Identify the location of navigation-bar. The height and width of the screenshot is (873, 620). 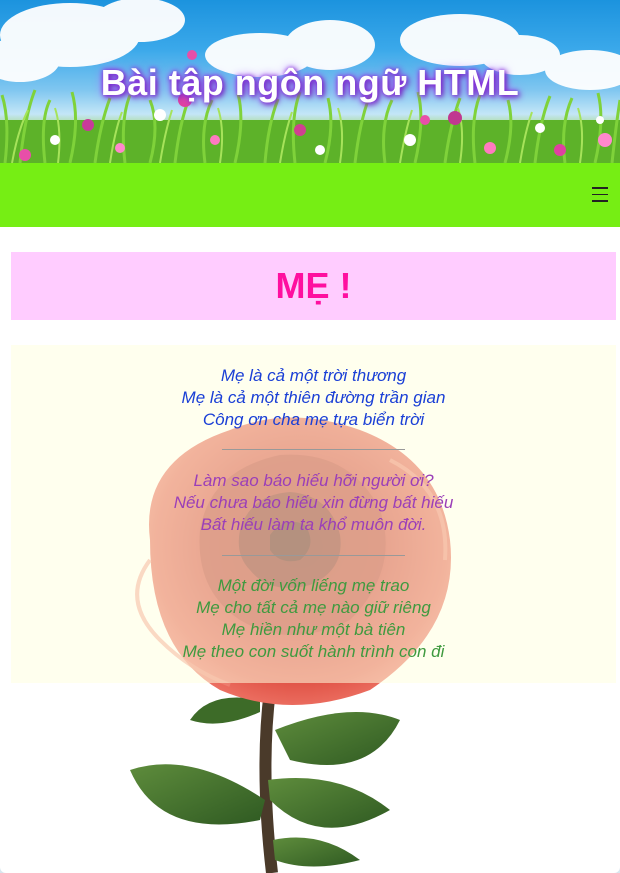
(310, 195).